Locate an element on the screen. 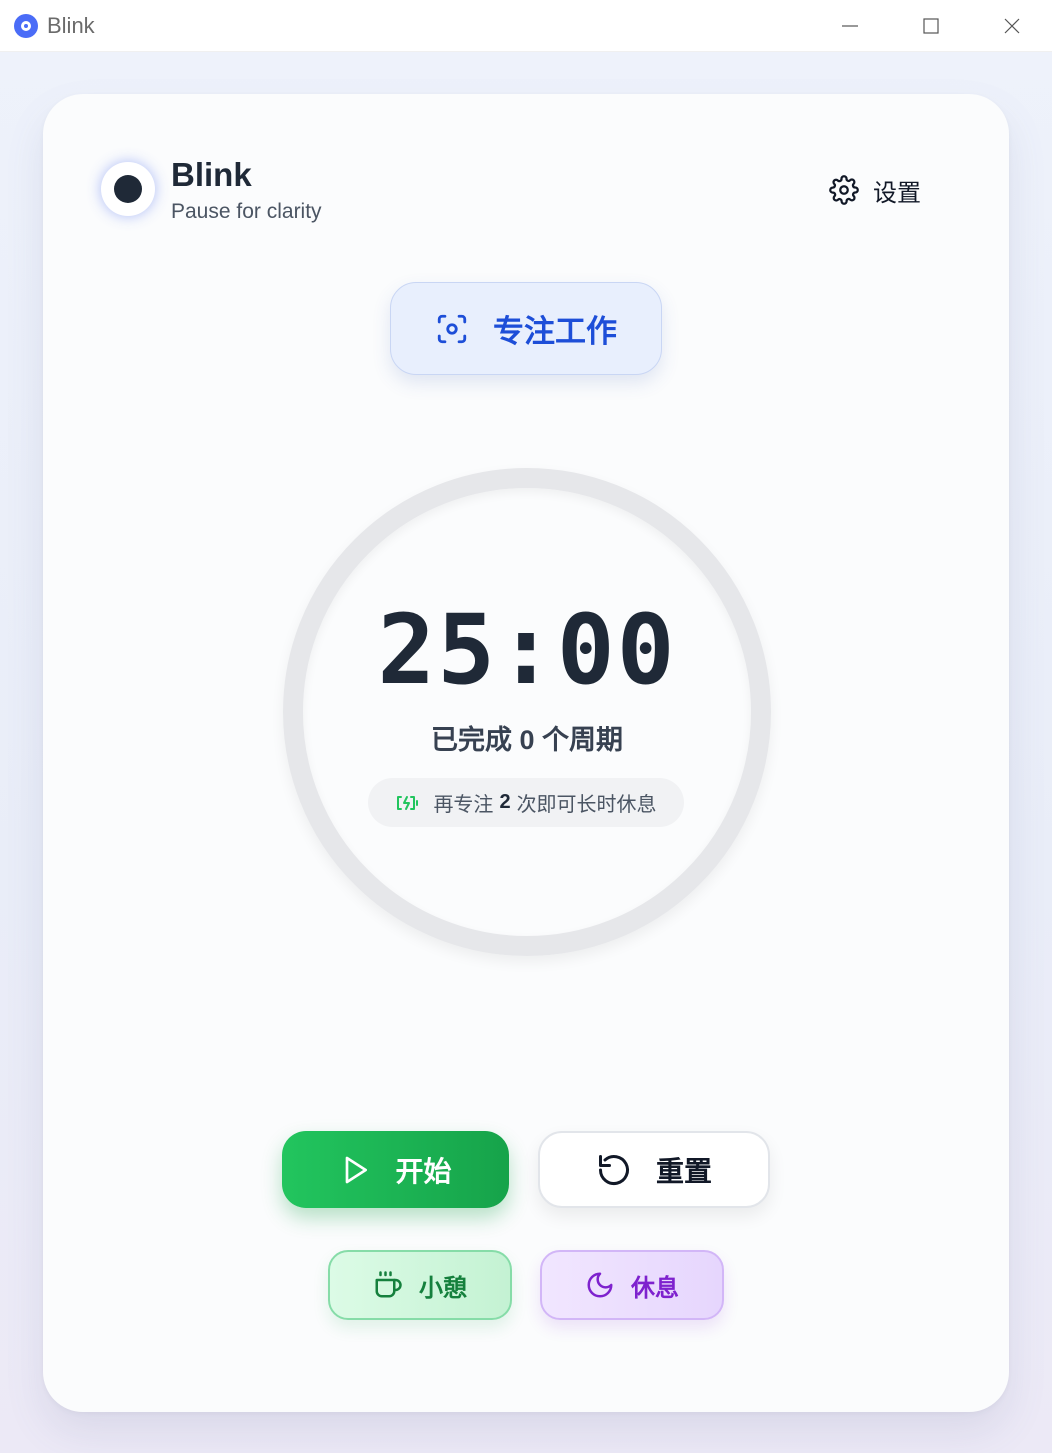  minimize-icon is located at coordinates (849, 26).